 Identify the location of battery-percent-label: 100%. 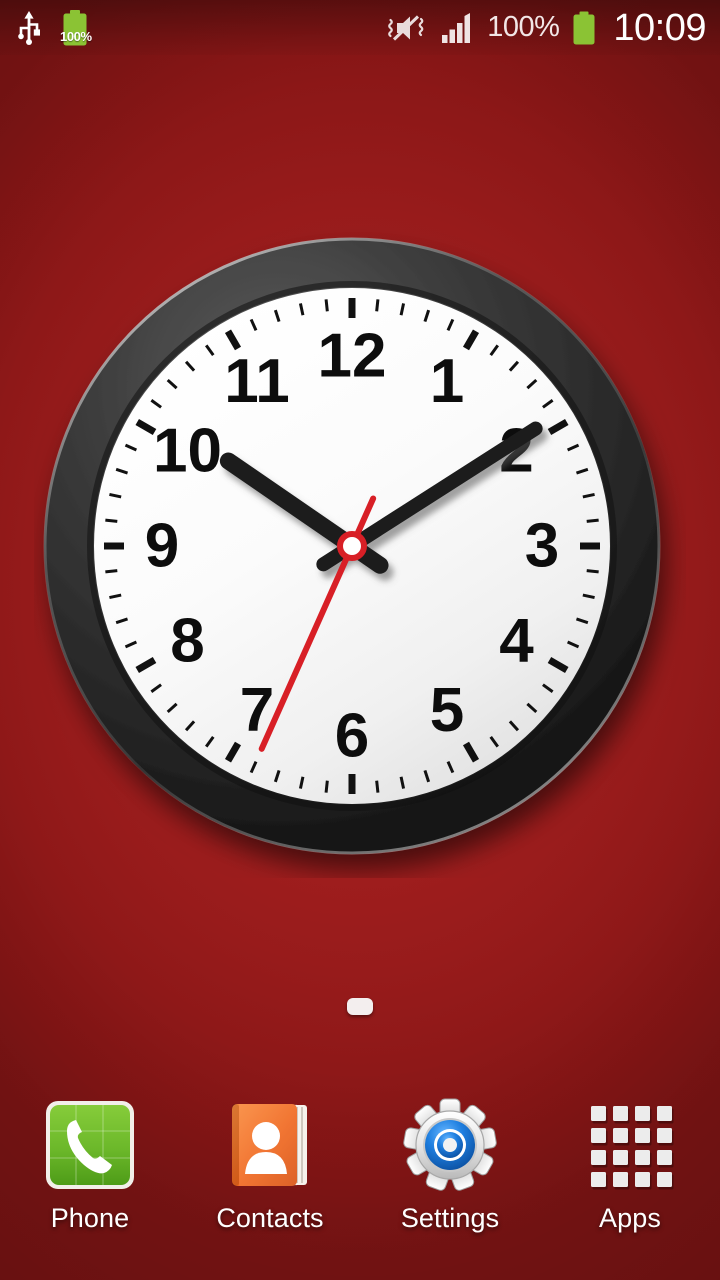
(523, 27).